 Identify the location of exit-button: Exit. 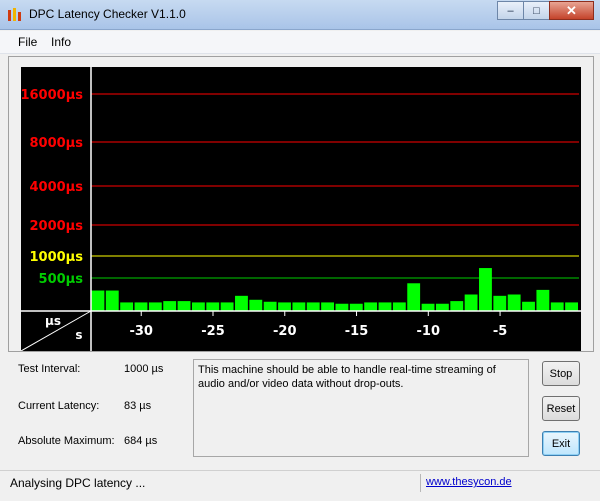
(561, 443).